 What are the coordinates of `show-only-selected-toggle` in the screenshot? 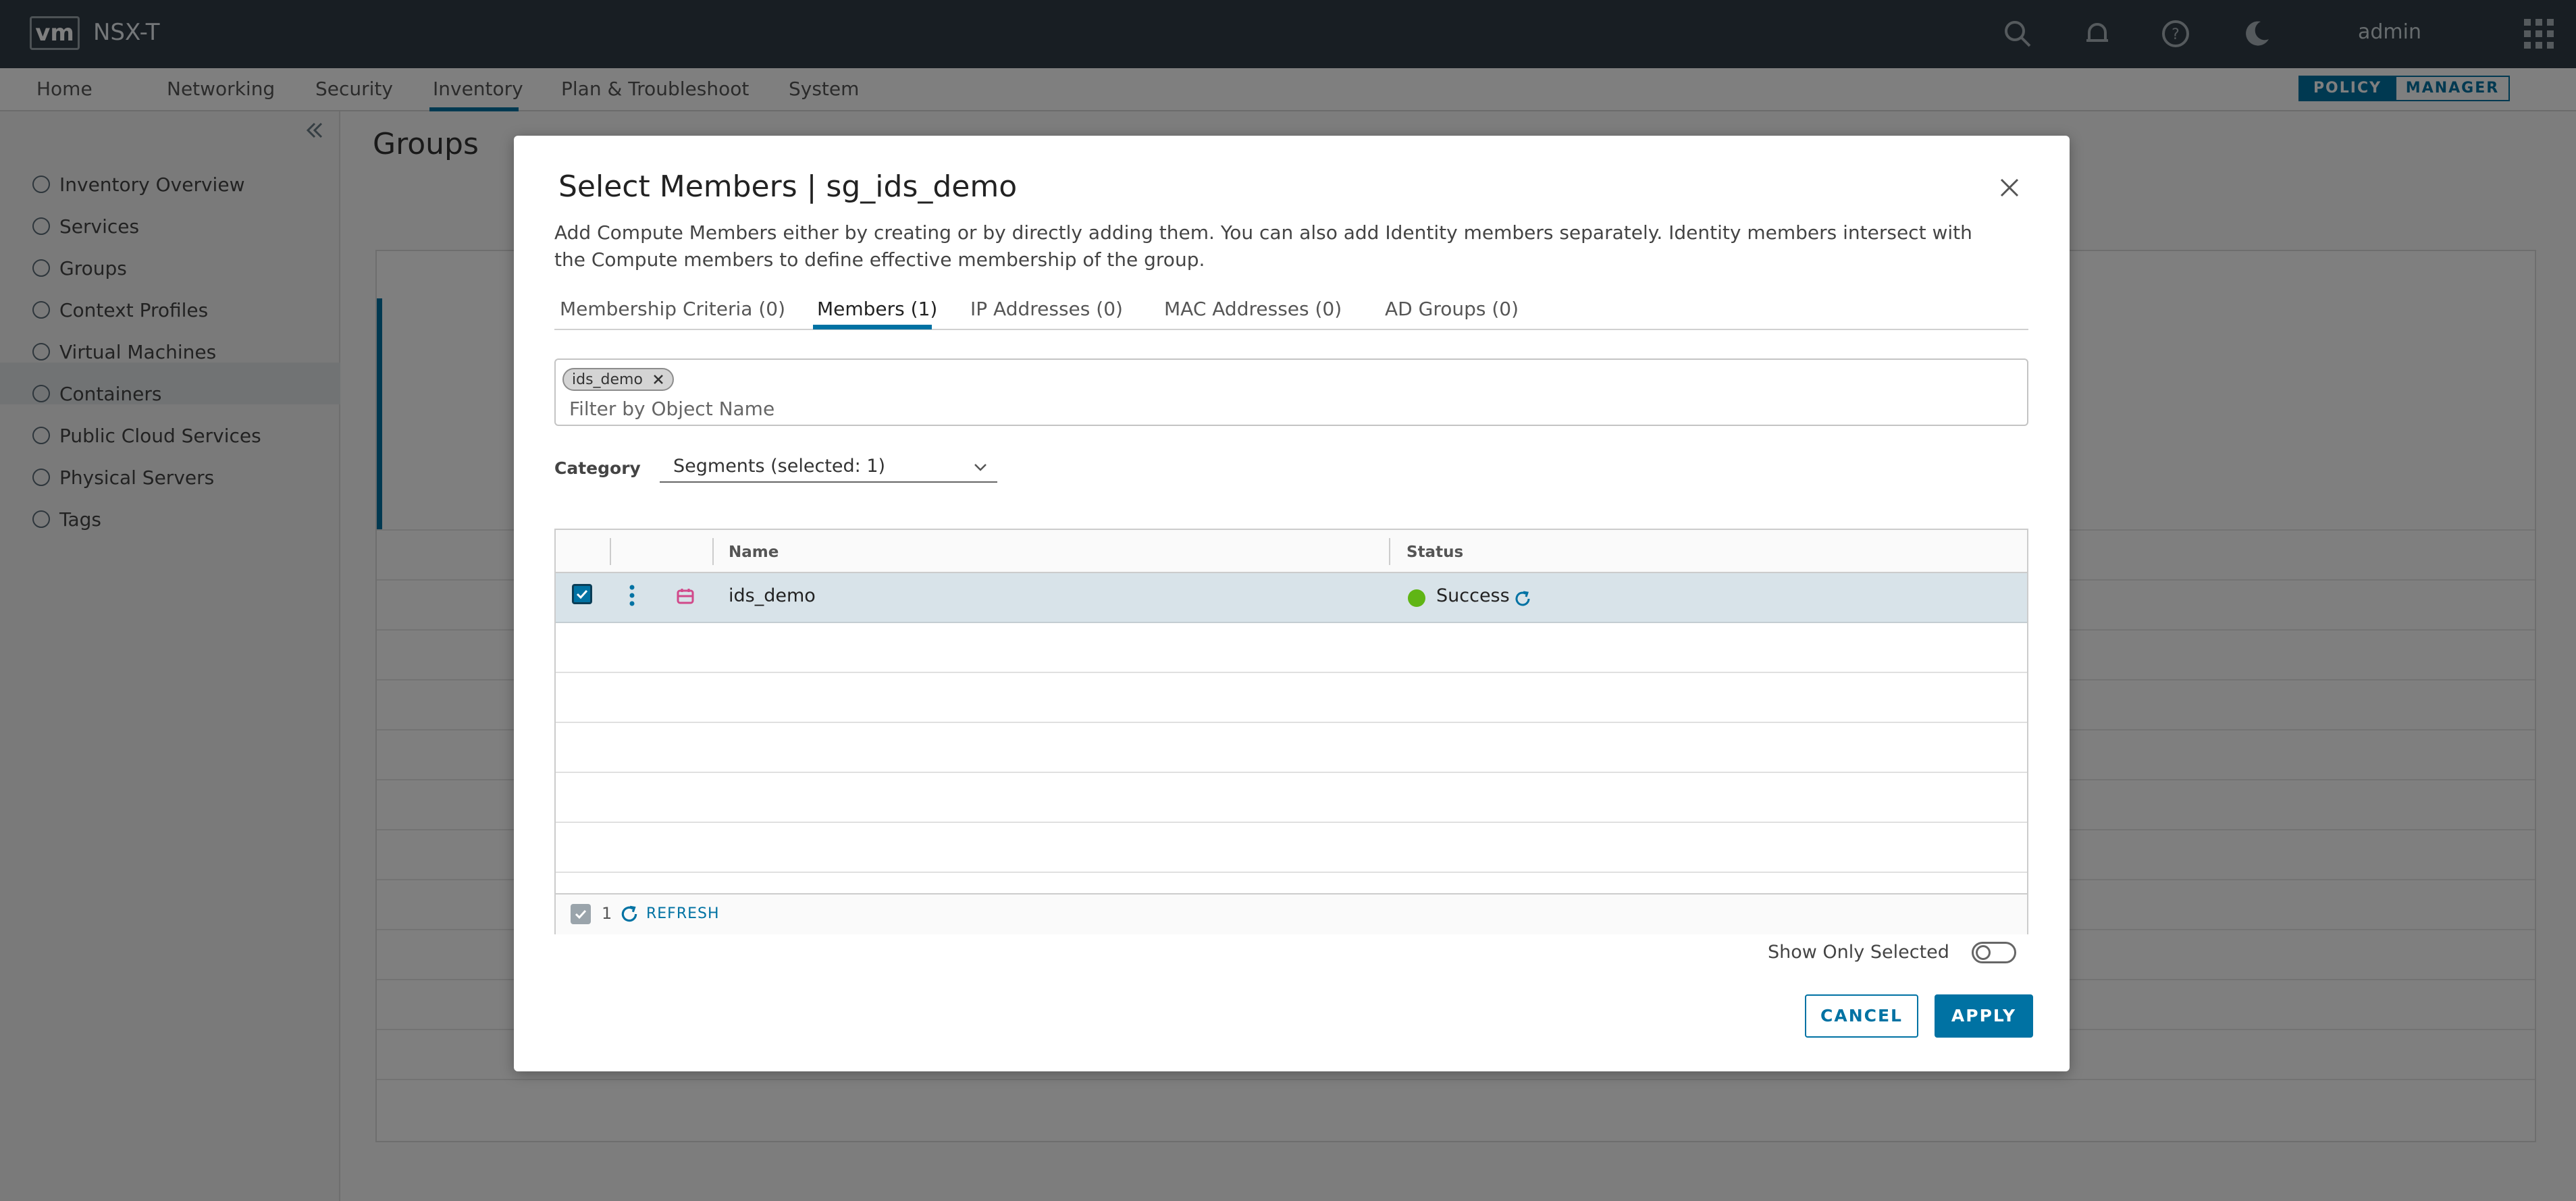 It's located at (1994, 952).